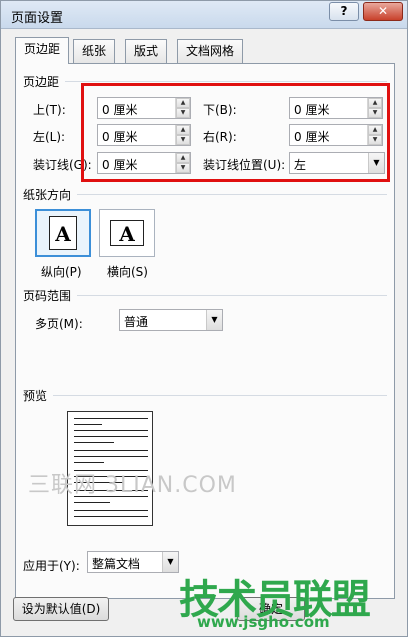  What do you see at coordinates (204, 15) in the screenshot?
I see `title-bar: 页面设置 ? ✕` at bounding box center [204, 15].